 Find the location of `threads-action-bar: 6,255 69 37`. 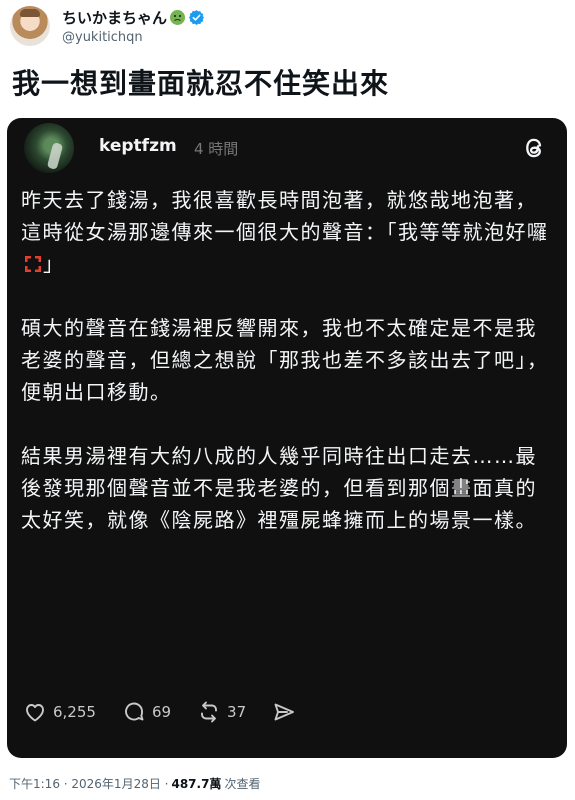

threads-action-bar: 6,255 69 37 is located at coordinates (172, 712).